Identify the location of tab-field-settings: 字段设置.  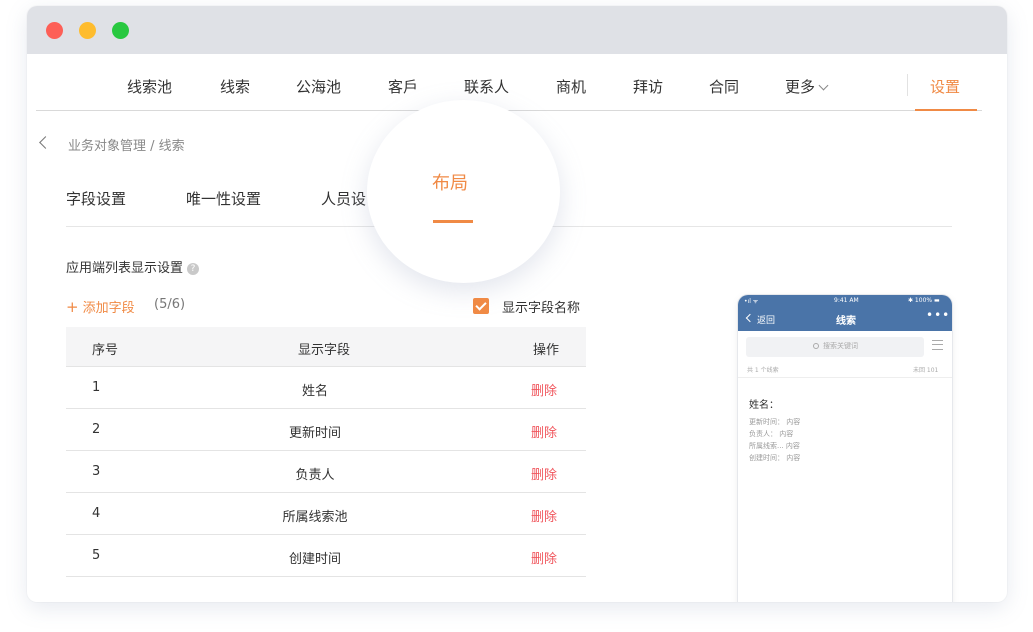
(96, 198).